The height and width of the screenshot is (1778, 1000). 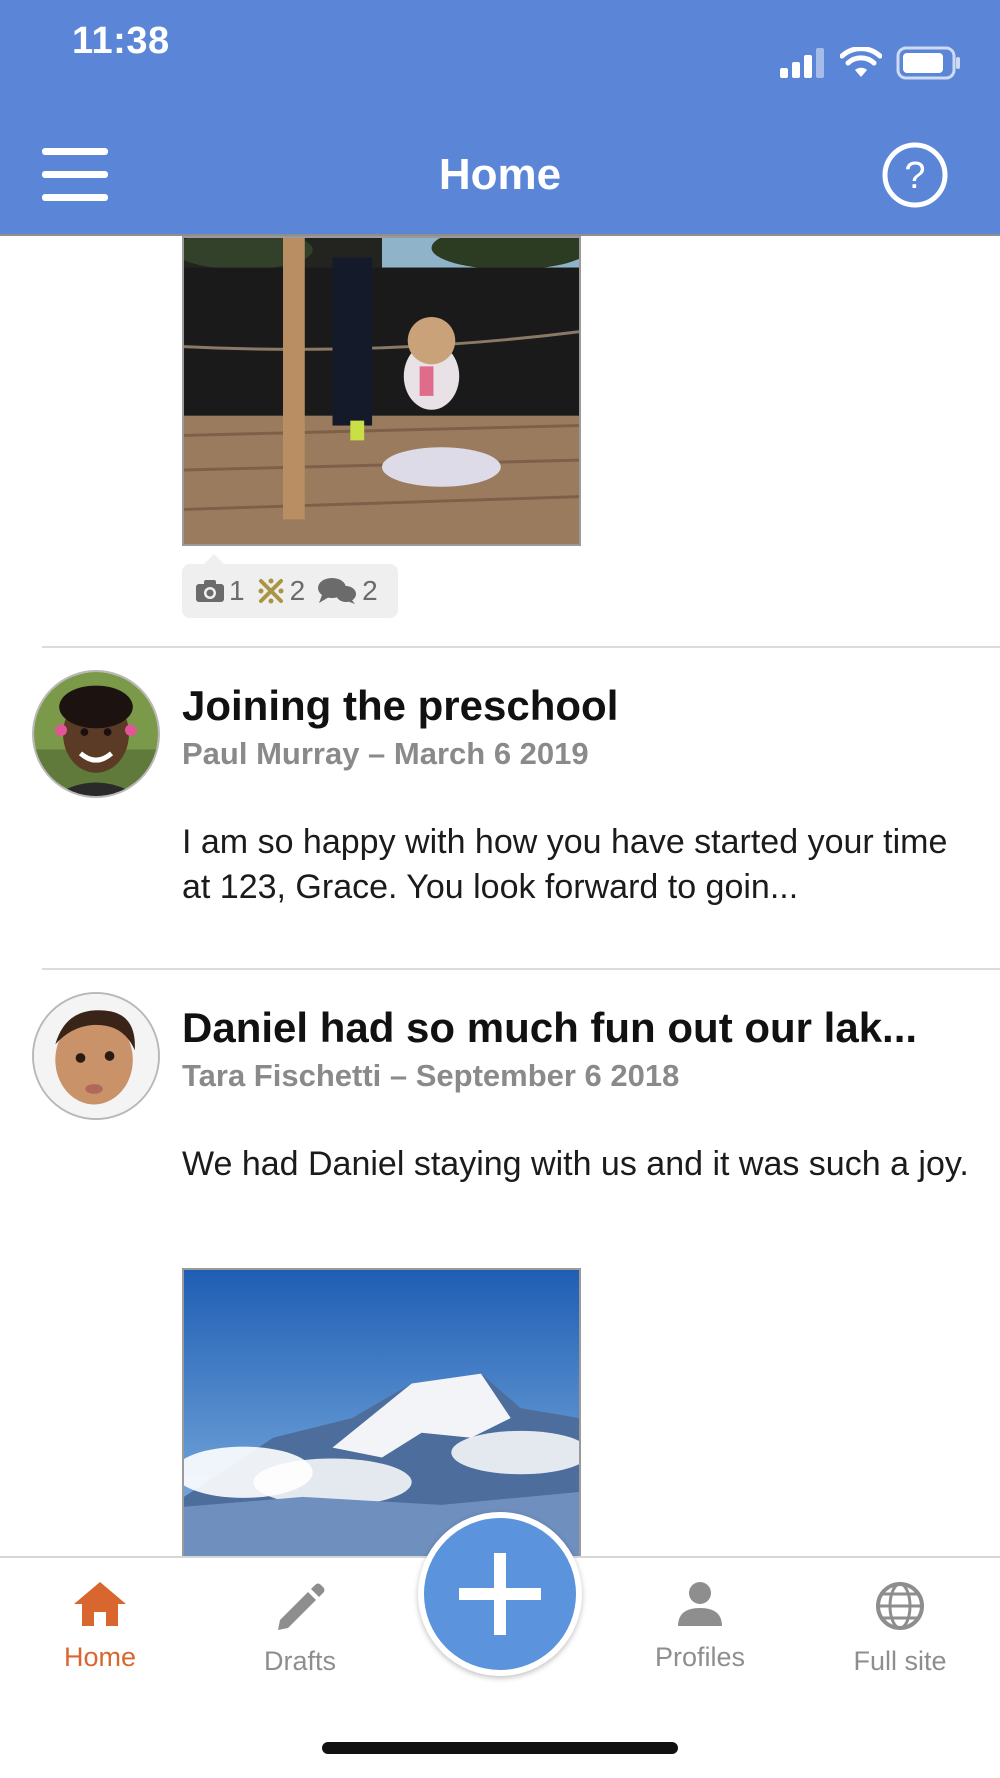 I want to click on reaction-count: 2, so click(x=281, y=591).